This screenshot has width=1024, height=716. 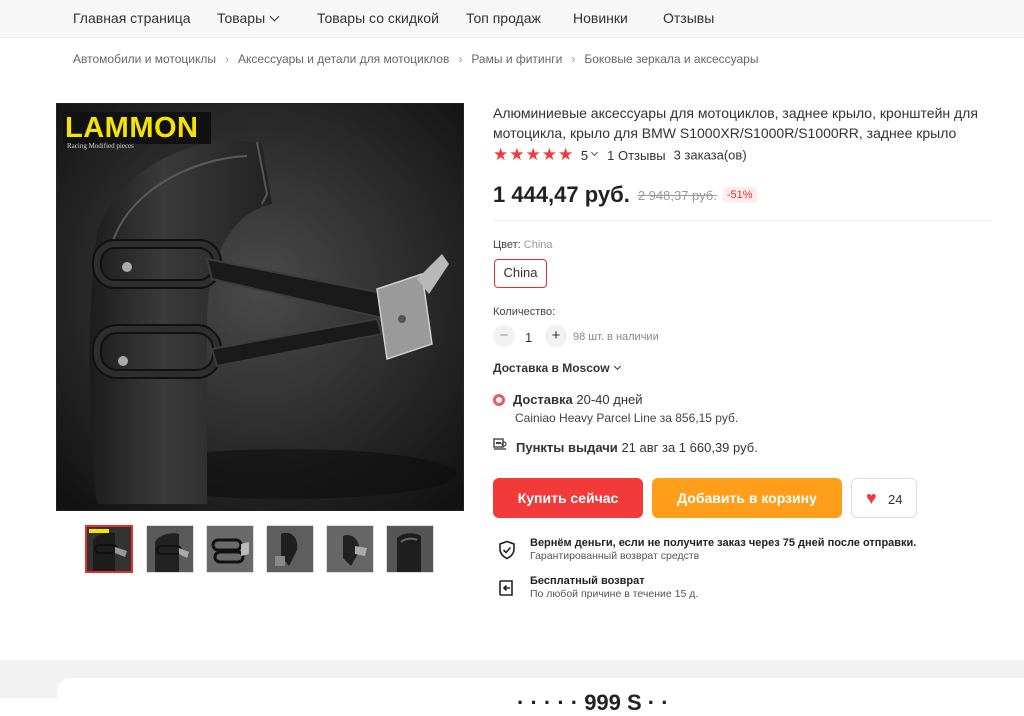 I want to click on reviews-link: 1 Отзывы, so click(x=636, y=155).